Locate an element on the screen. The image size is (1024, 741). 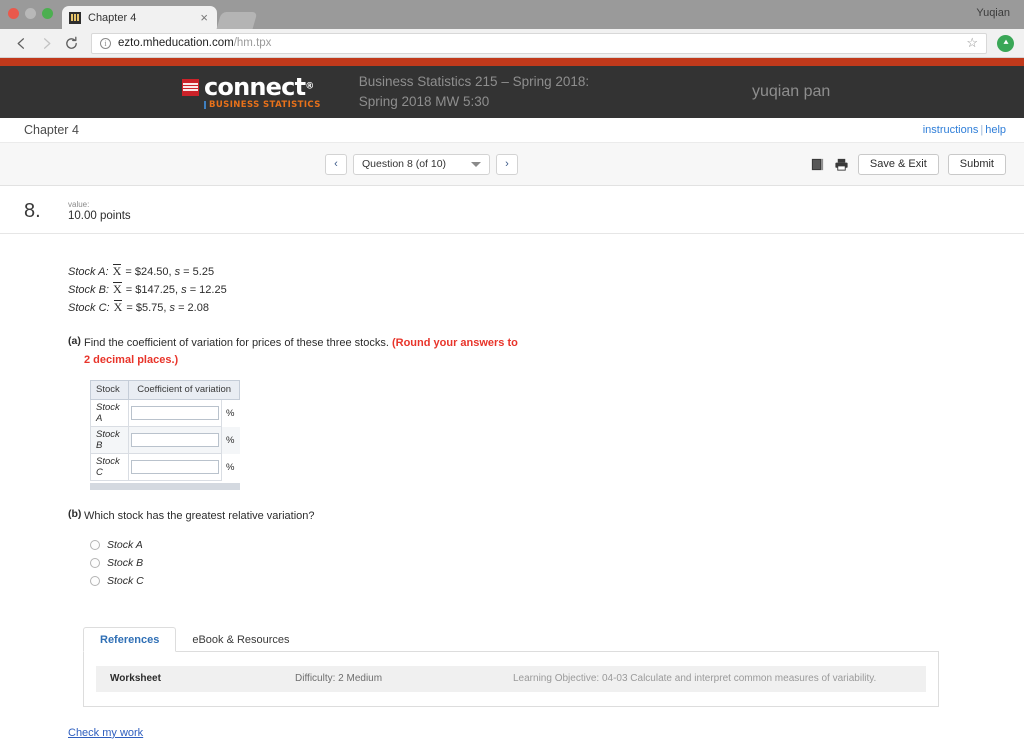
question-number: 8. is located at coordinates (32, 211).